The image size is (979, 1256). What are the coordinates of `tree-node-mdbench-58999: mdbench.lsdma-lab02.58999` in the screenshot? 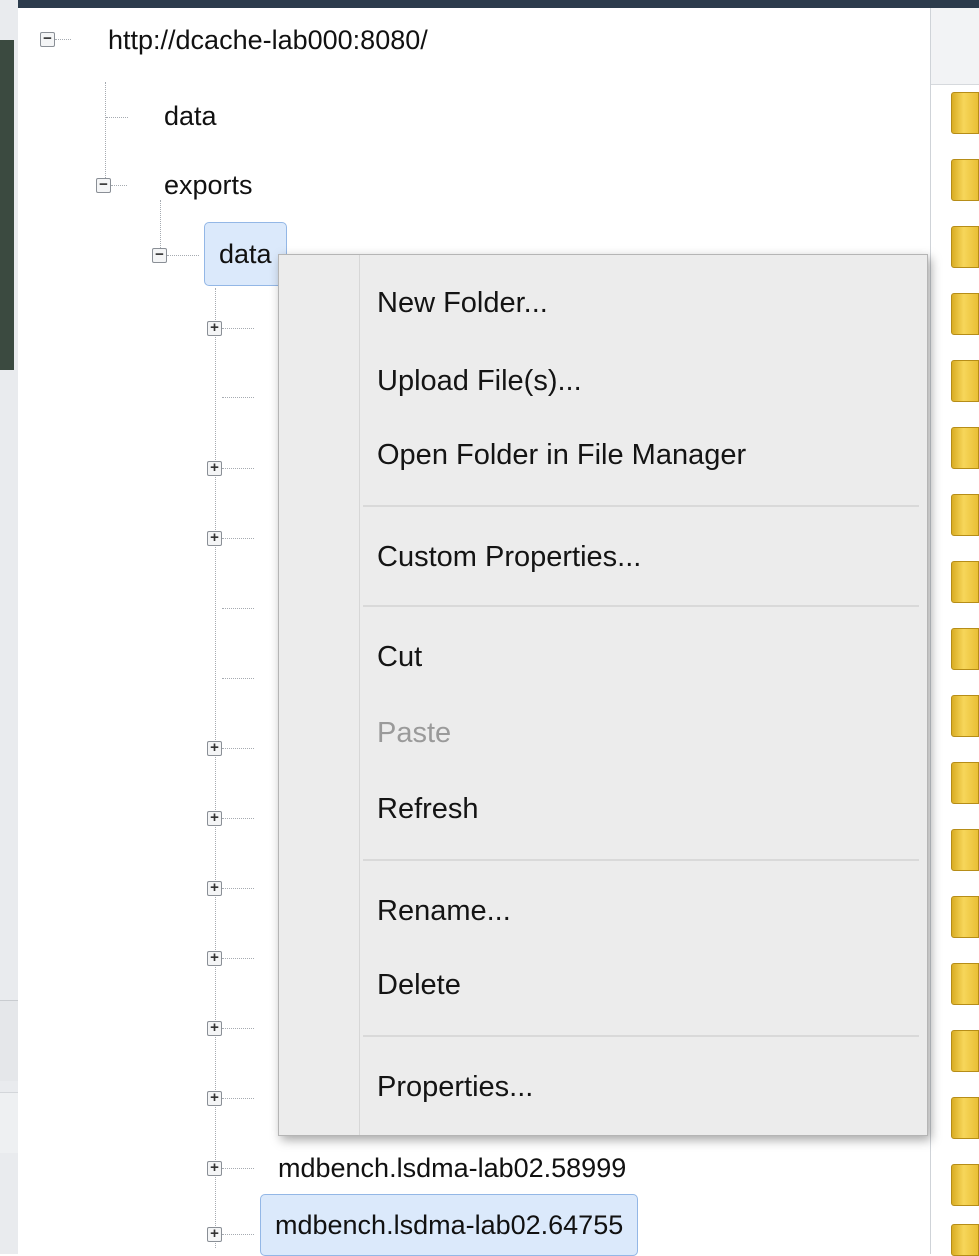 It's located at (452, 1168).